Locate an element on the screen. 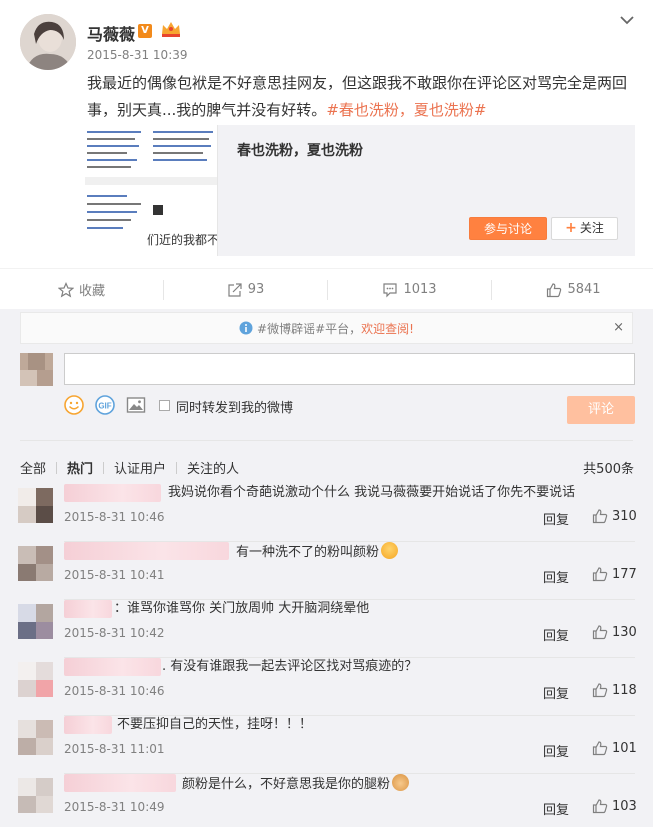 Image resolution: width=653 pixels, height=827 pixels. comment-text: 不要压抑自己的天性，挂呀！！！ is located at coordinates (215, 724).